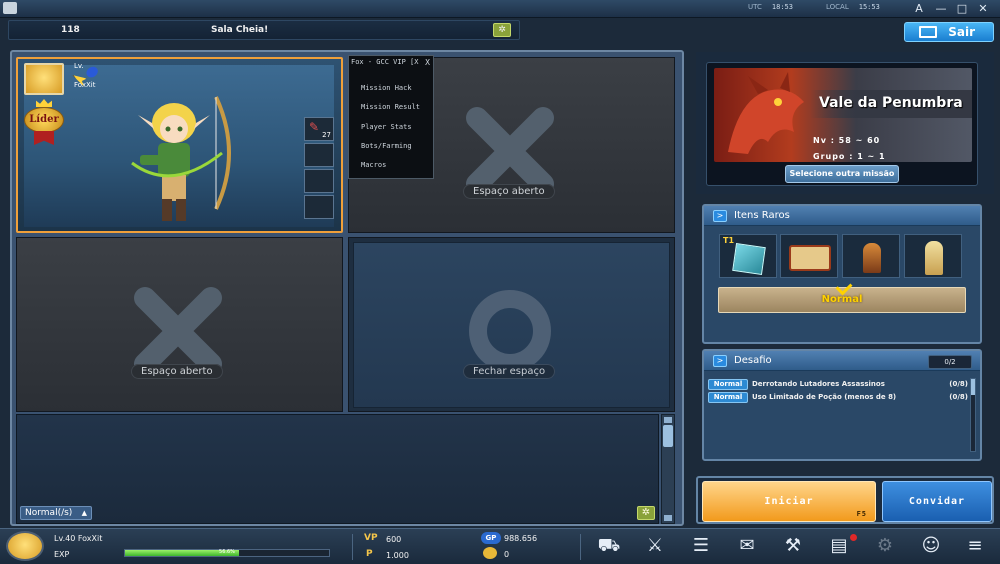 This screenshot has width=1000, height=564. I want to click on character-info-icon: ☰, so click(701, 546).